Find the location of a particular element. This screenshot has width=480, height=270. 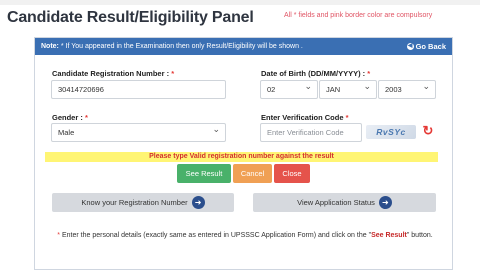

cancel-button: Cancel is located at coordinates (252, 173).